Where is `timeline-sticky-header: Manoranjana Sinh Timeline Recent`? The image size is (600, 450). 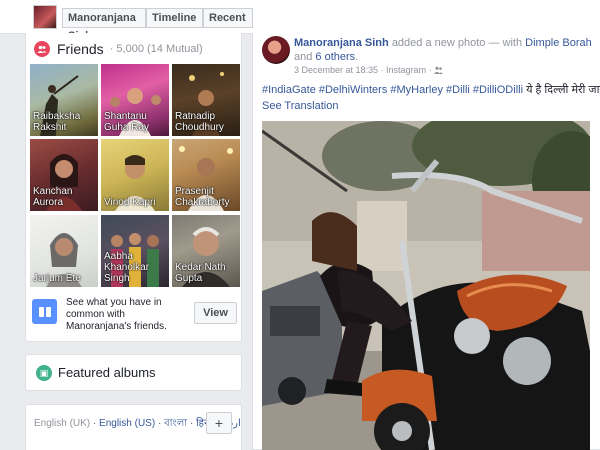
timeline-sticky-header: Manoranjana Sinh Timeline Recent is located at coordinates (300, 21).